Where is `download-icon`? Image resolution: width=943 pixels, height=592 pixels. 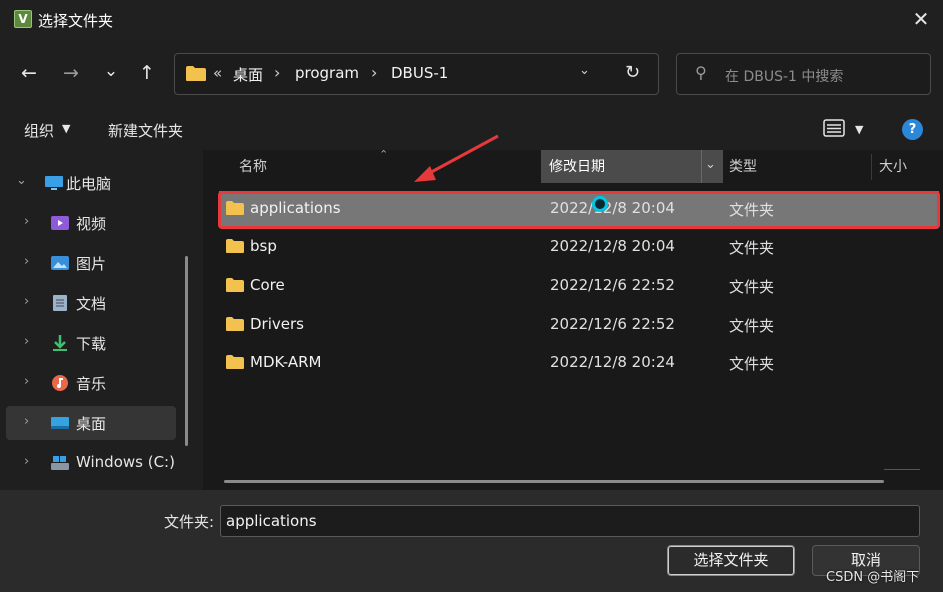
download-icon is located at coordinates (60, 343).